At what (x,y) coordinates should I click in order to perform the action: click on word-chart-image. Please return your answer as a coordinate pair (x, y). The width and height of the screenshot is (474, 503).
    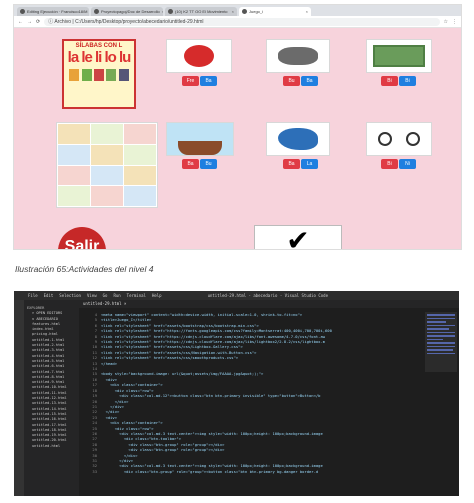
    Looking at the image, I should click on (107, 165).